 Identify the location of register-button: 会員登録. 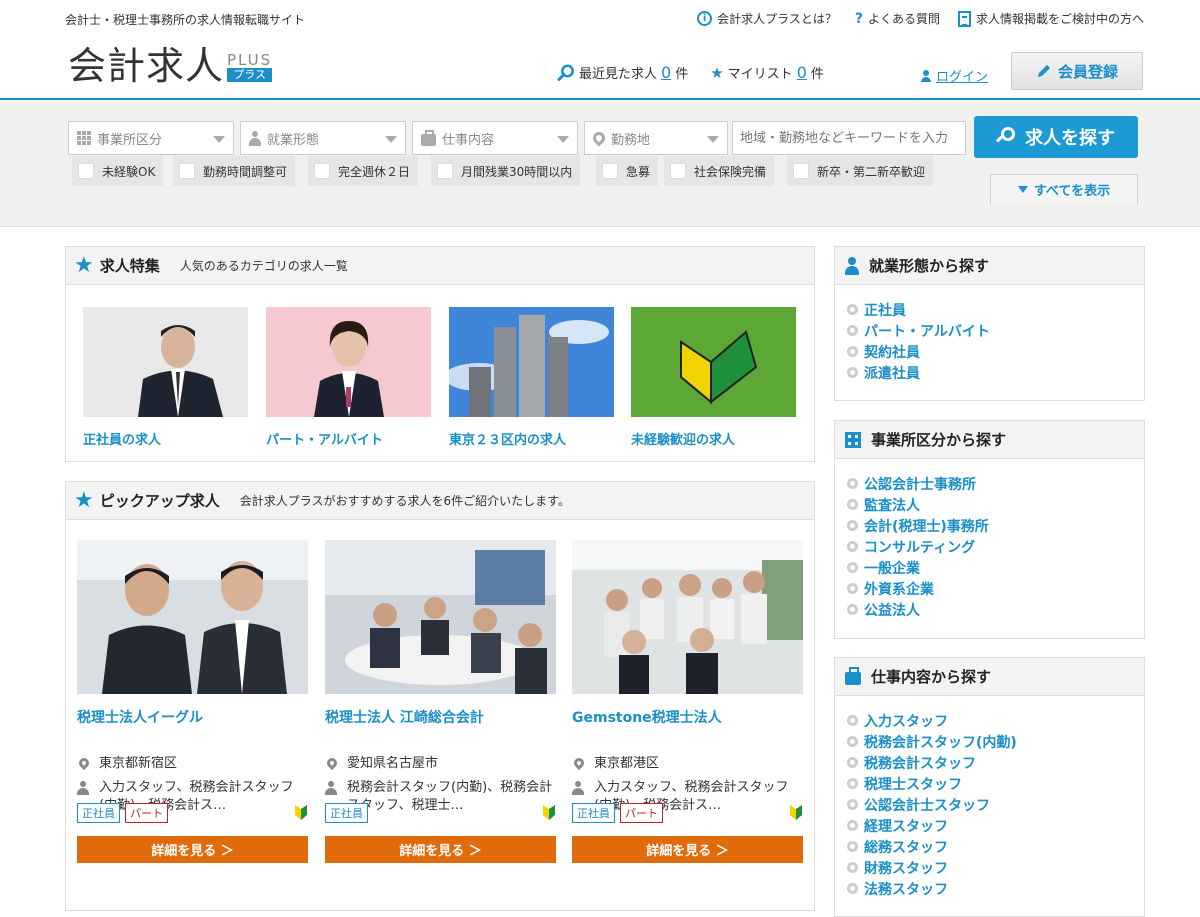
(1077, 71).